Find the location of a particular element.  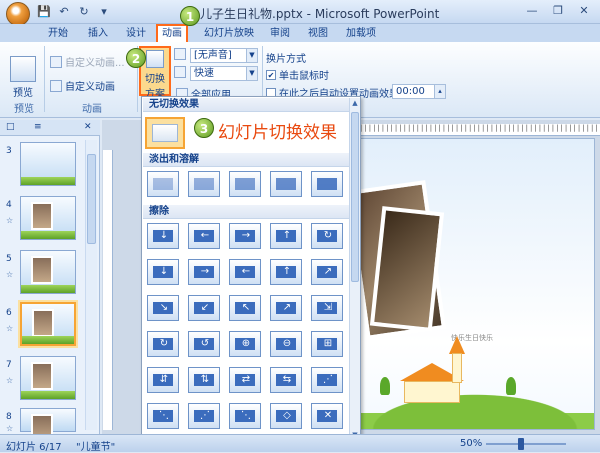

on-click-checkbox-row: ✔ 单击鼠标时 is located at coordinates (297, 74).